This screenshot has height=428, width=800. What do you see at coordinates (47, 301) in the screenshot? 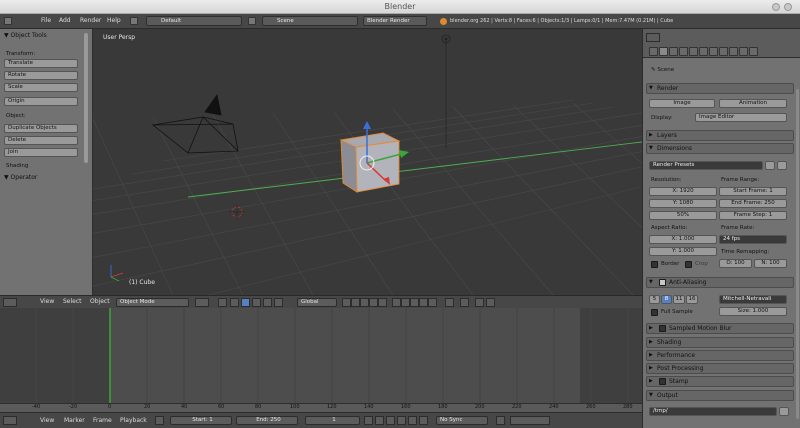
I see `menu-view: View` at bounding box center [47, 301].